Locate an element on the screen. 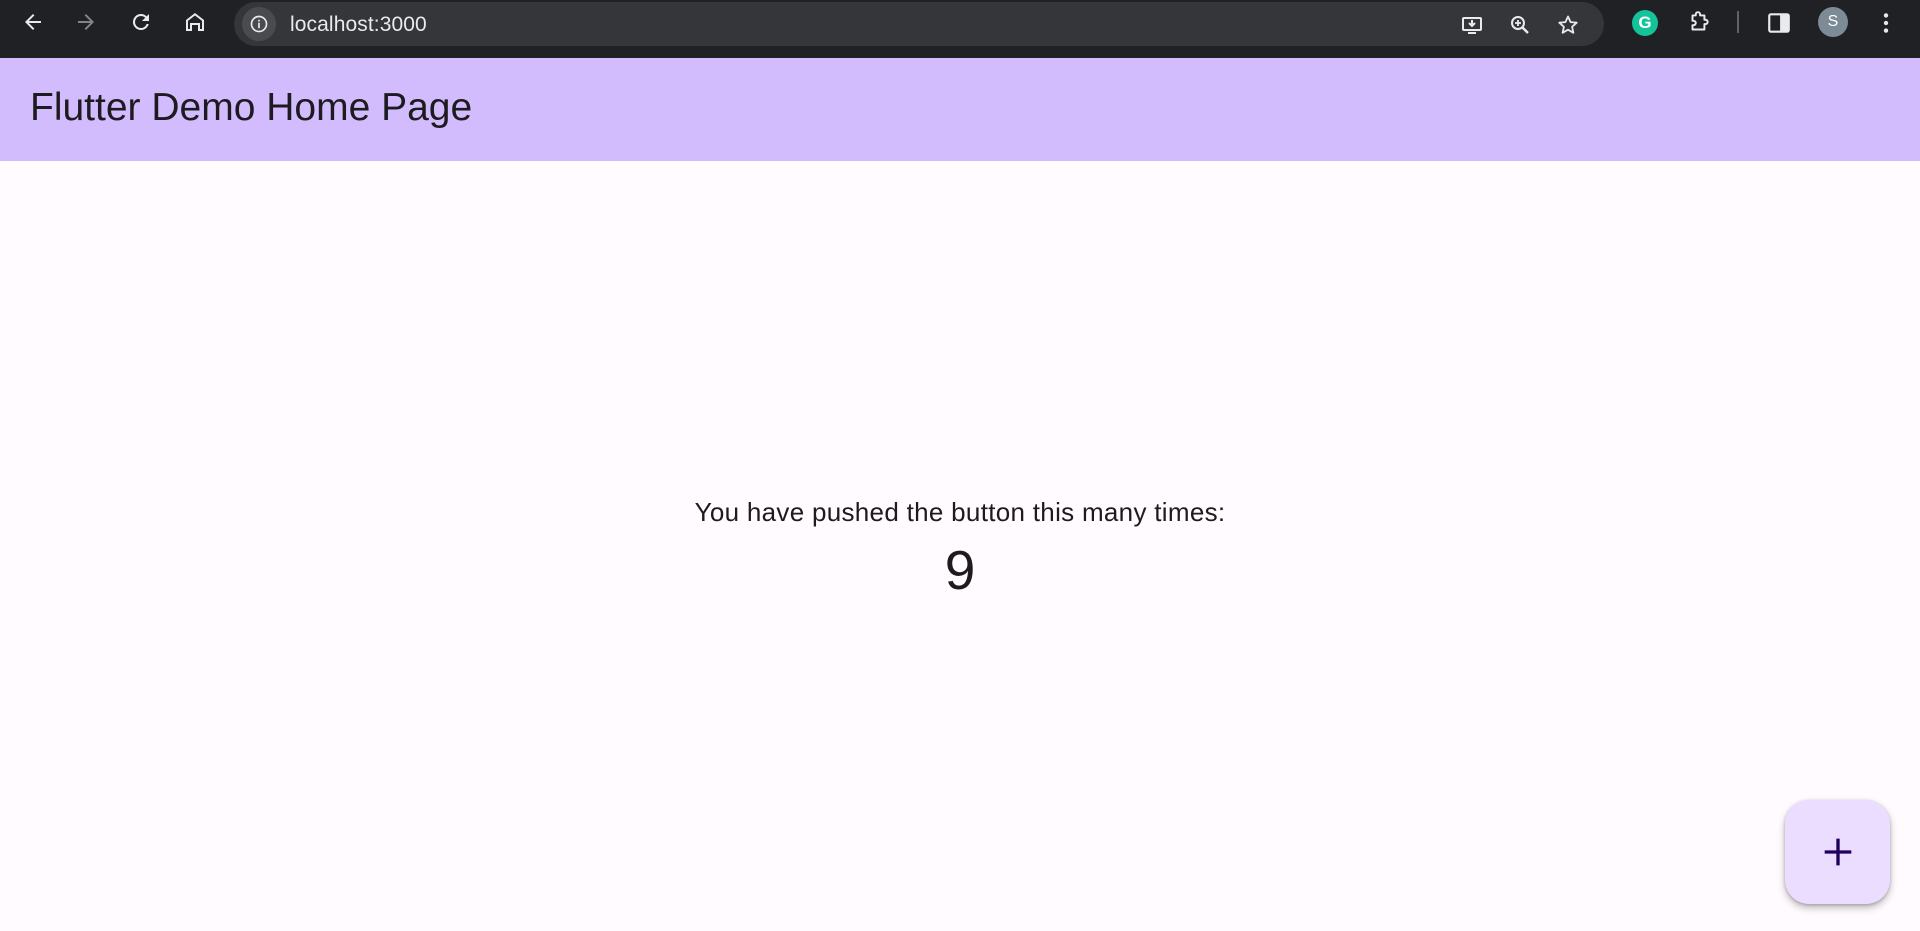  zoom-button is located at coordinates (1520, 25).